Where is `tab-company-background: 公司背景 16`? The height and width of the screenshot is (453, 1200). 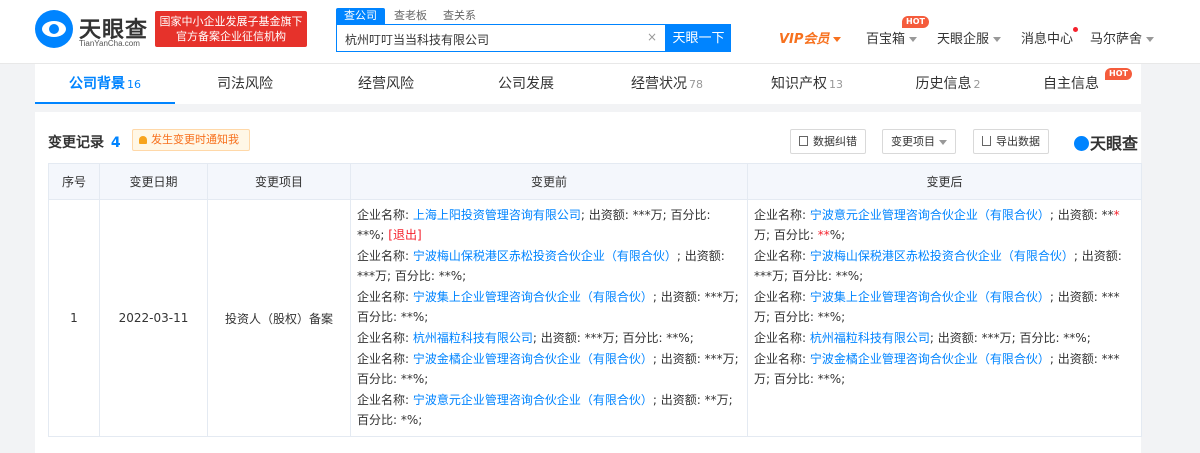
tab-company-background: 公司背景 16 is located at coordinates (105, 84).